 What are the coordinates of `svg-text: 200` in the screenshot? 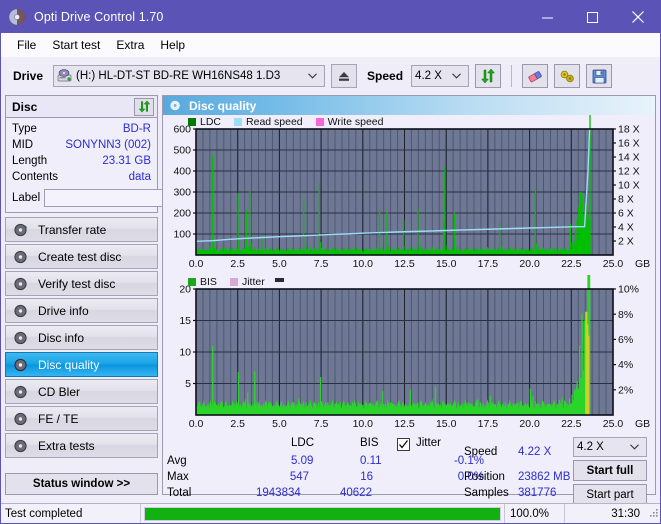 It's located at (182, 214).